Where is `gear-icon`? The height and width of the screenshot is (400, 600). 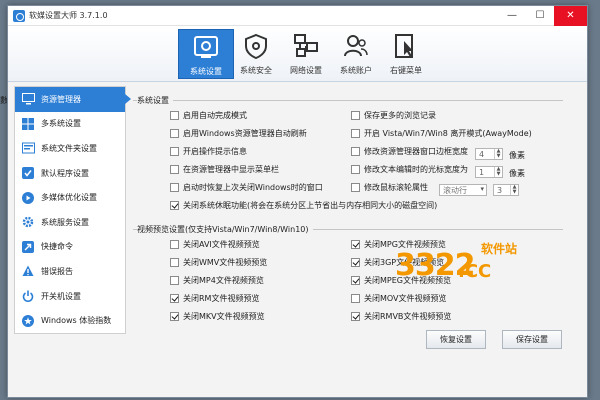
gear-icon is located at coordinates (28, 222).